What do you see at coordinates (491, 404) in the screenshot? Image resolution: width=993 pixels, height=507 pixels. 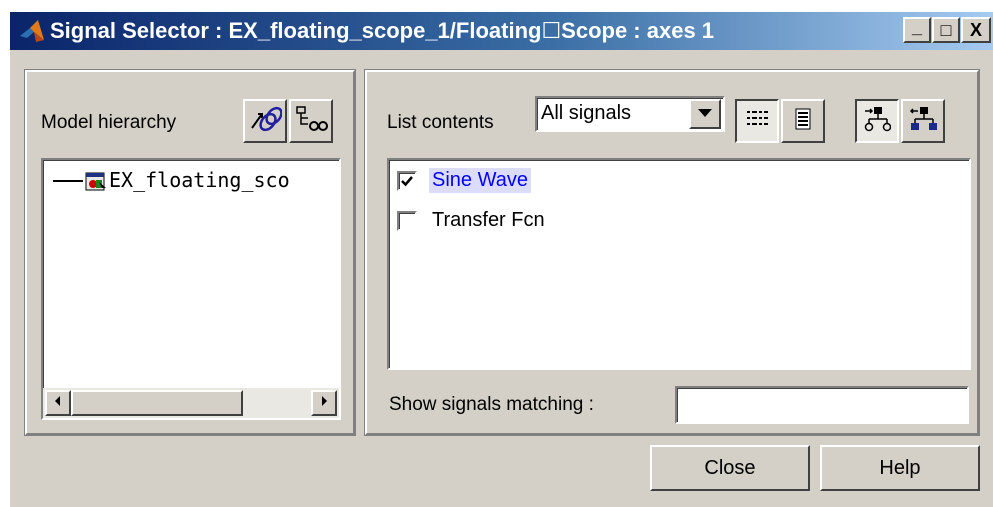 I see `filter-label: Show signals matching :` at bounding box center [491, 404].